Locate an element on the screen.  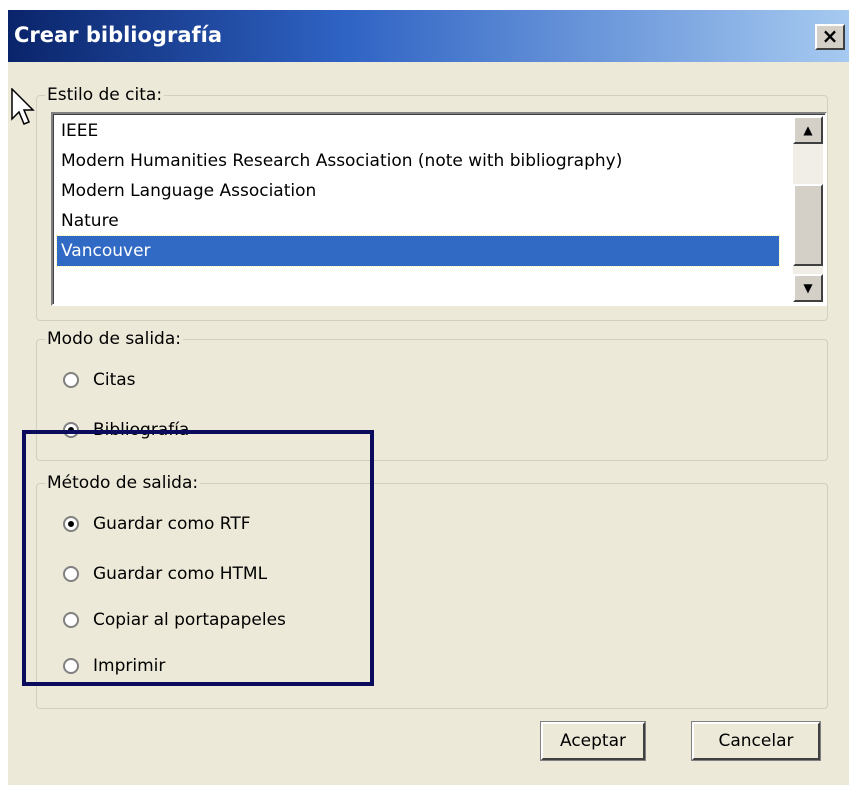
radio-copiar-portapapeles: Copiar al portapapeles is located at coordinates (174, 620).